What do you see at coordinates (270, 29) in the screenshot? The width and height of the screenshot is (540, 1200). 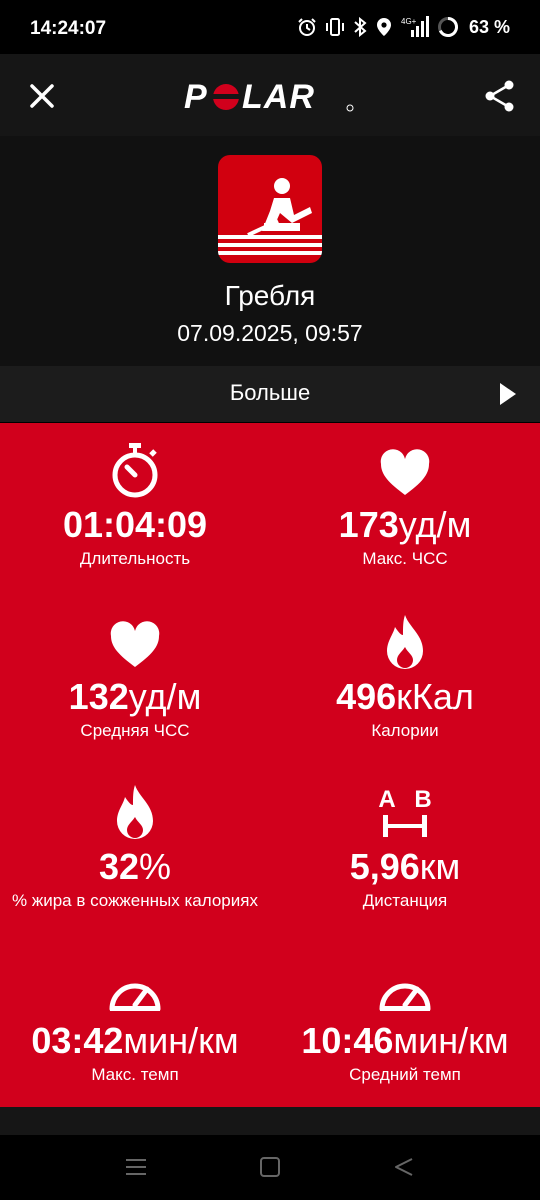 I see `status-bar: 14:24:07 4G+ 63 %` at bounding box center [270, 29].